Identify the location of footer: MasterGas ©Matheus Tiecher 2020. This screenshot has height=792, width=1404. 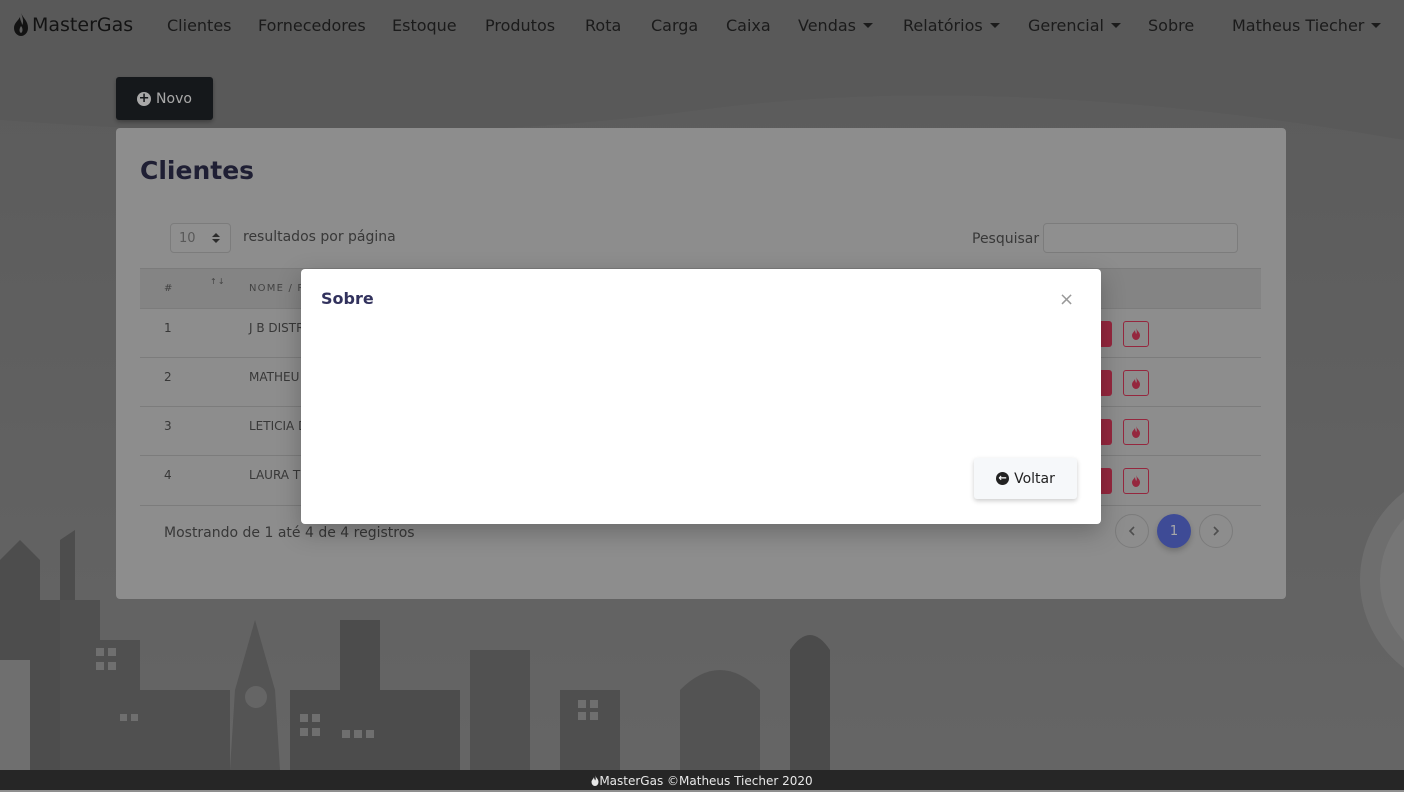
(702, 780).